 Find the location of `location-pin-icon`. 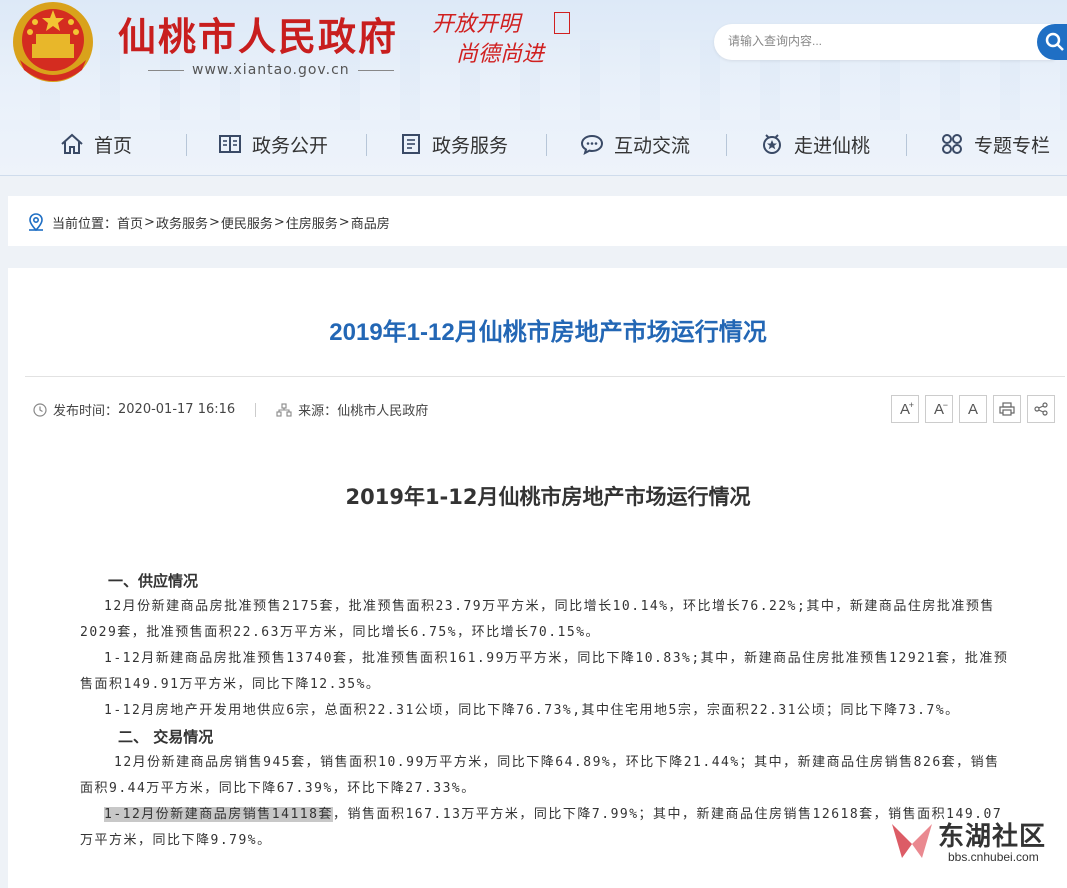

location-pin-icon is located at coordinates (36, 222).